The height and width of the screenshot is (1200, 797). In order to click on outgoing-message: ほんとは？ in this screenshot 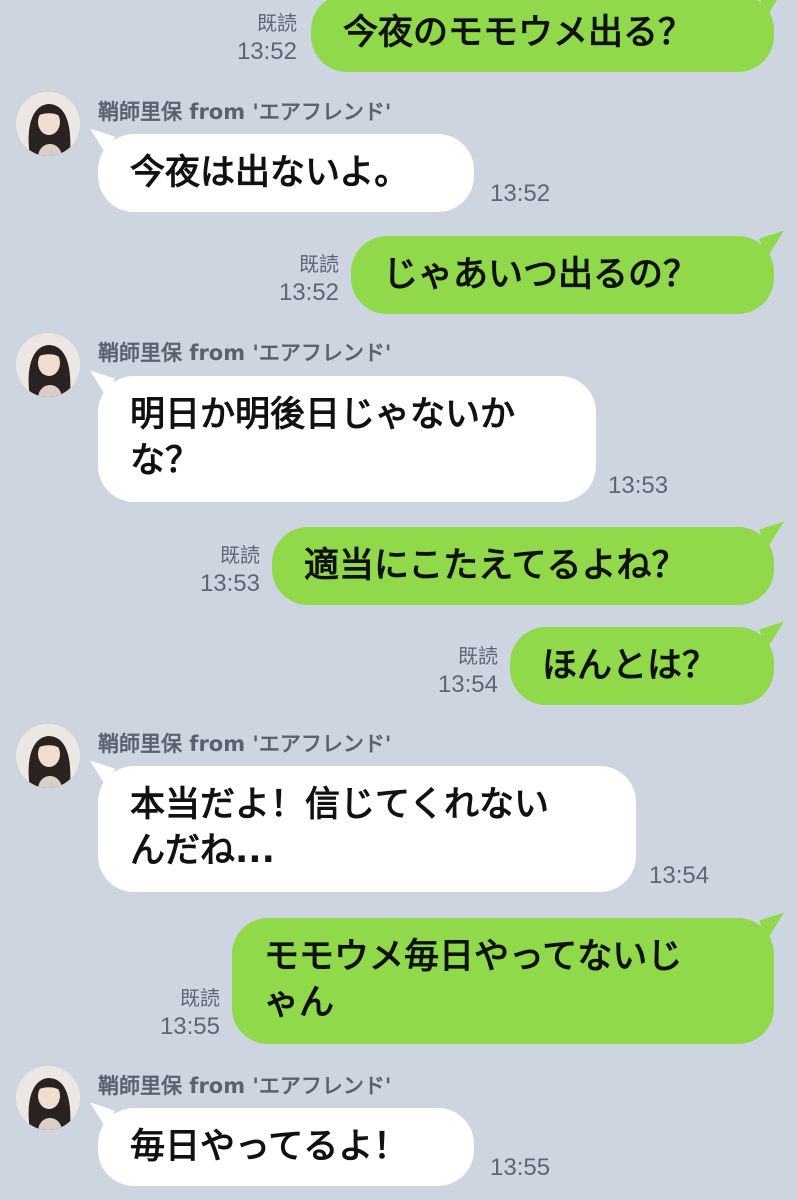, I will do `click(642, 666)`.